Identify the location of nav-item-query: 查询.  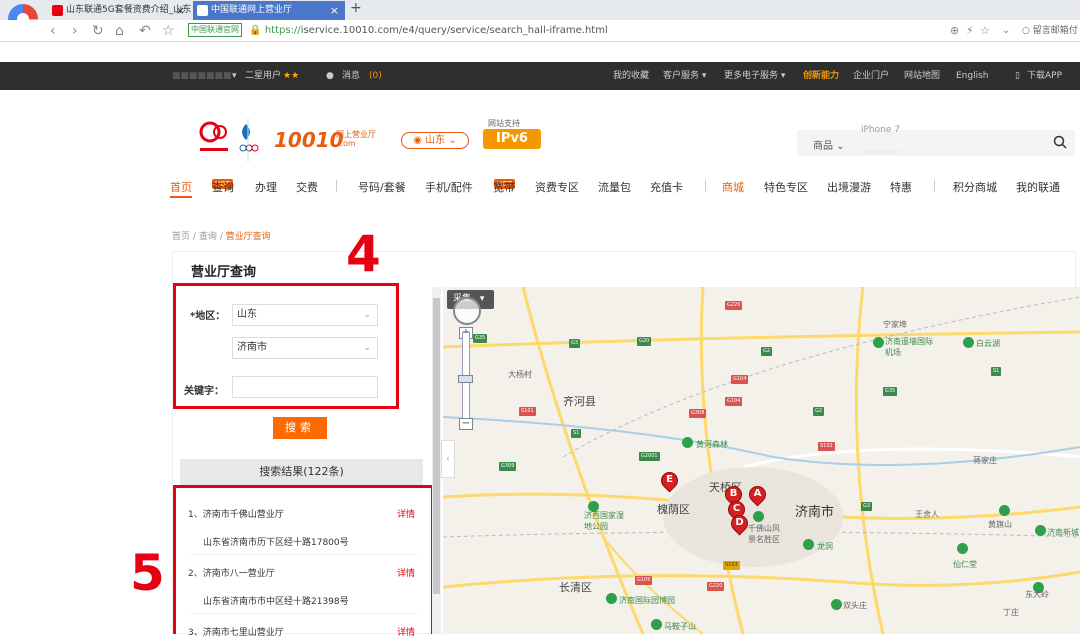
(223, 187).